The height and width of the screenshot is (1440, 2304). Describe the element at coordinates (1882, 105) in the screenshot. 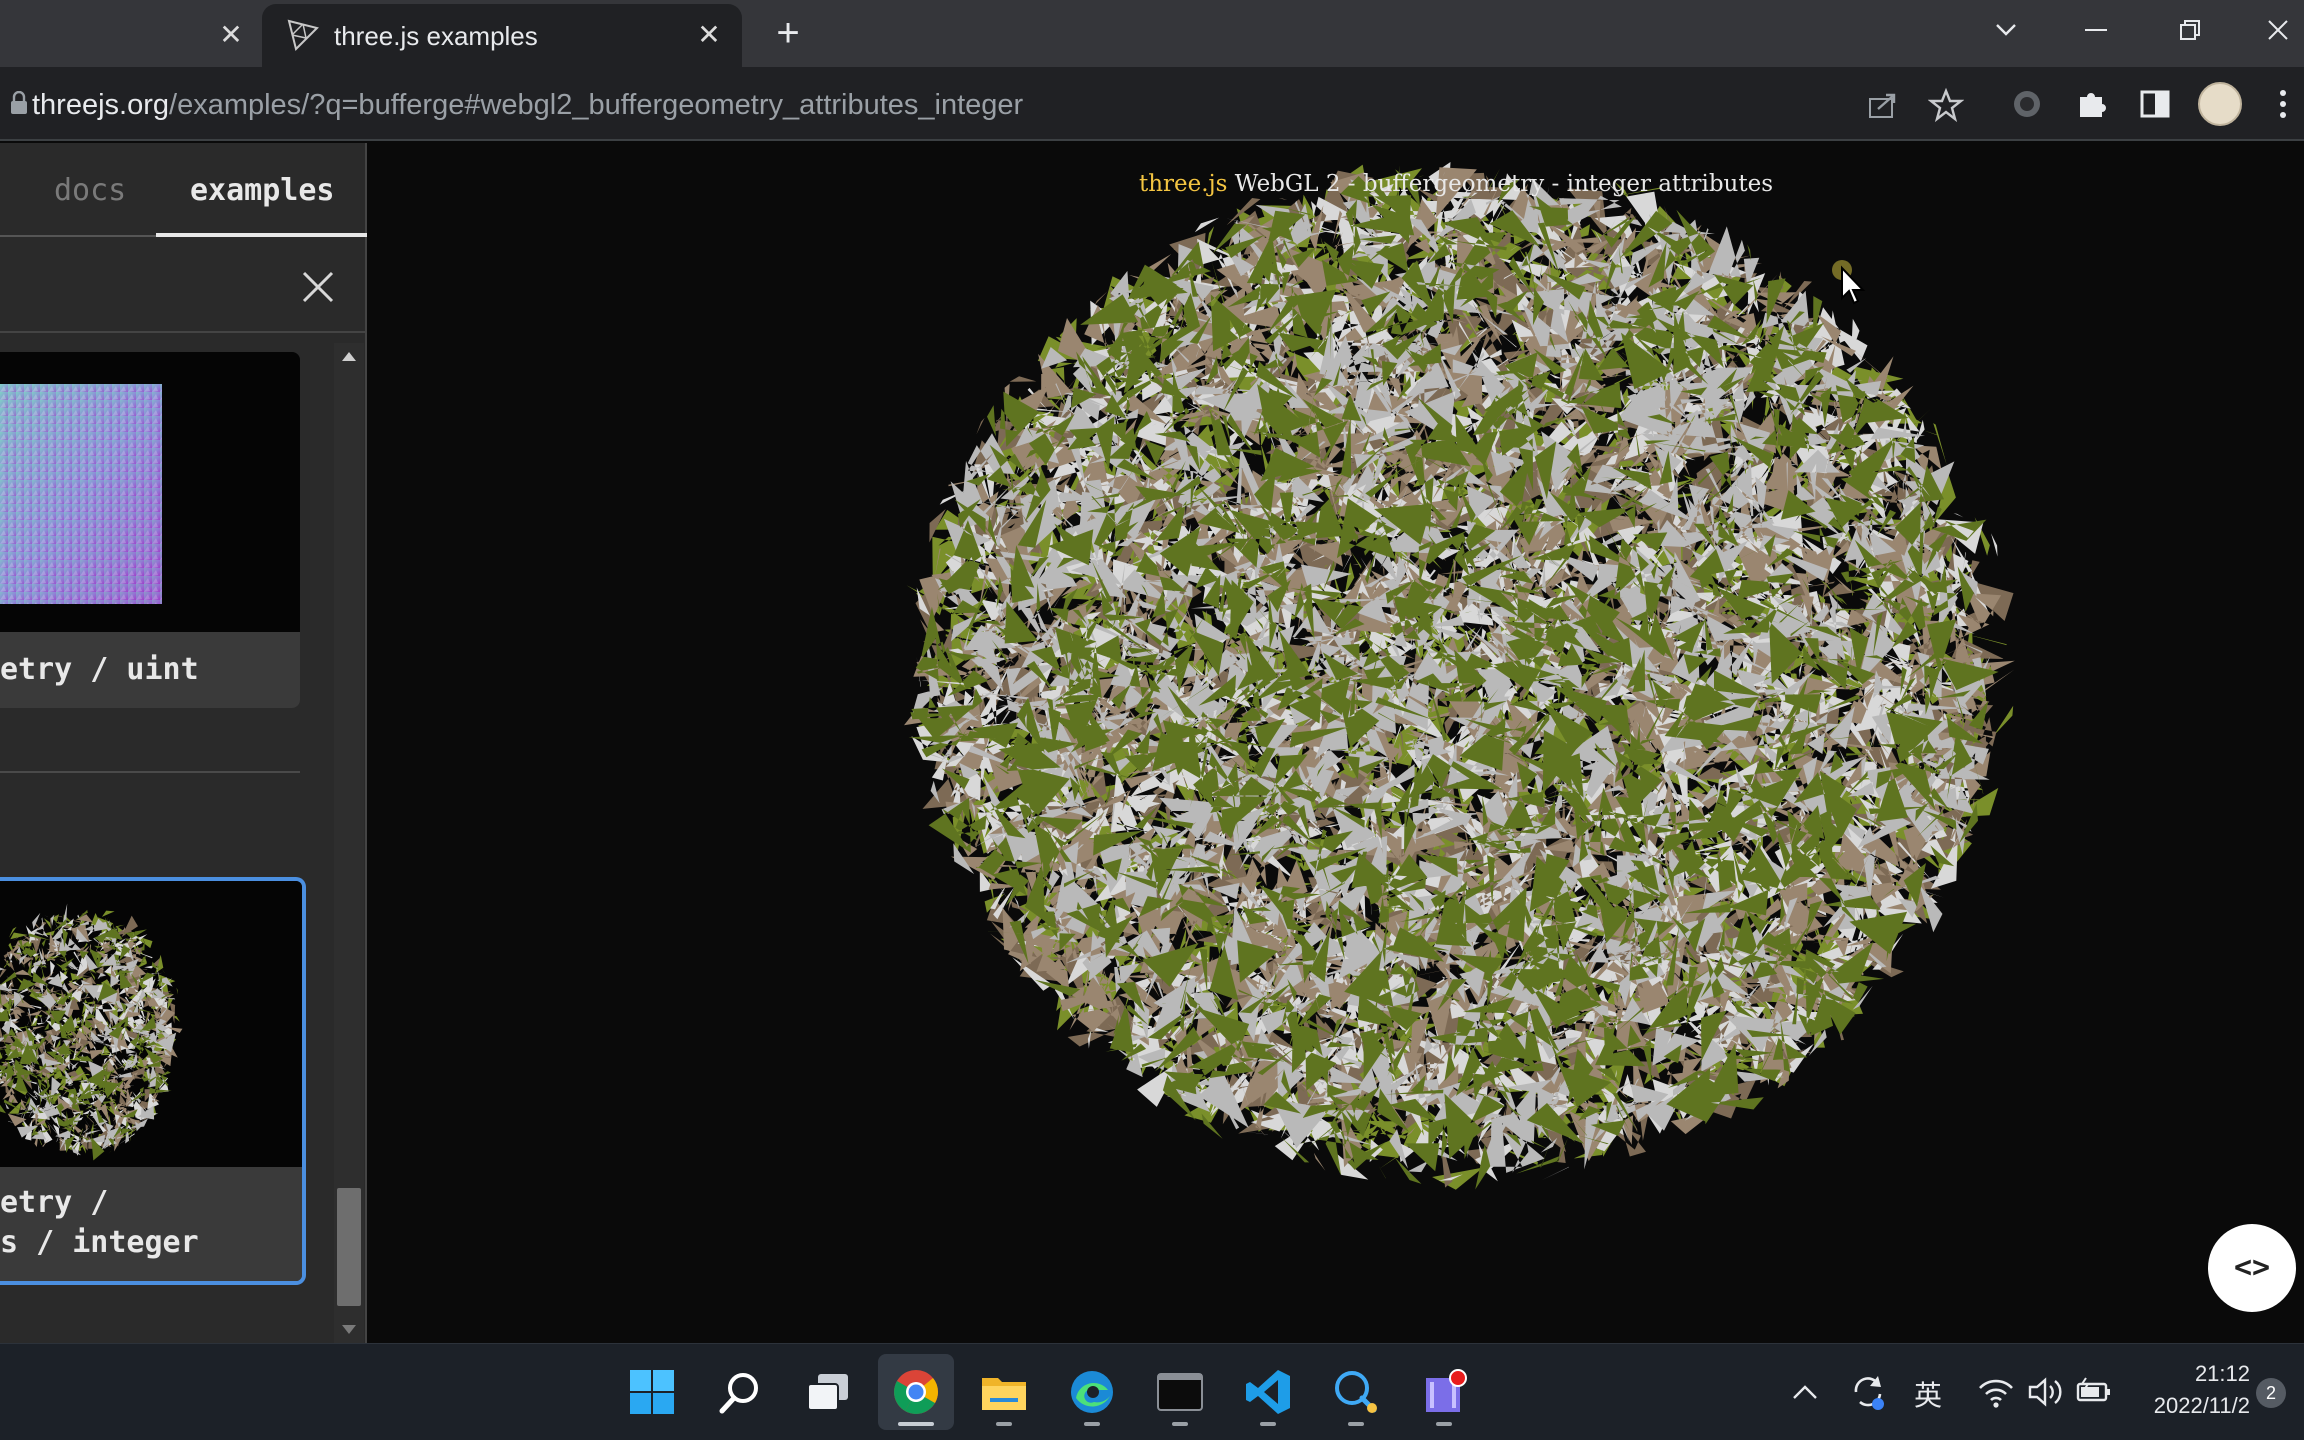

I see `share-icon` at that location.